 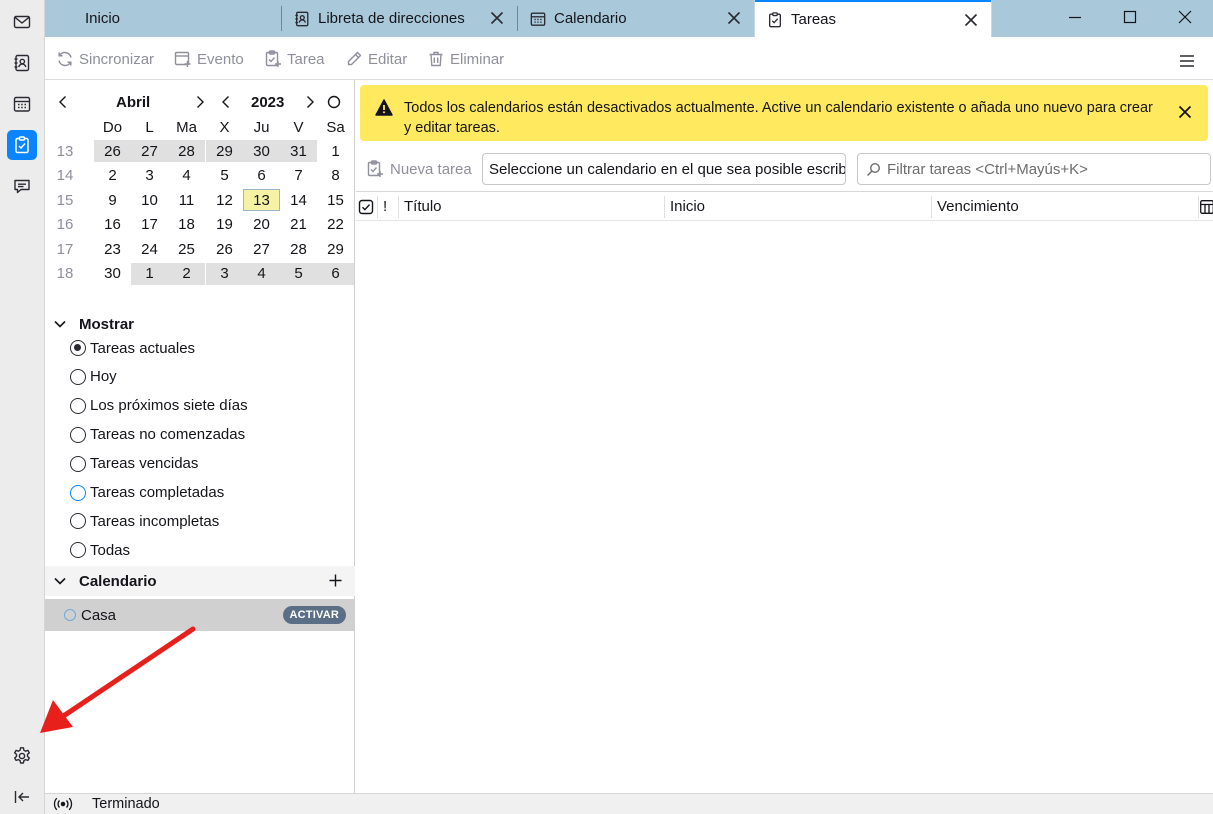 I want to click on day-cell: 11, so click(x=186, y=200).